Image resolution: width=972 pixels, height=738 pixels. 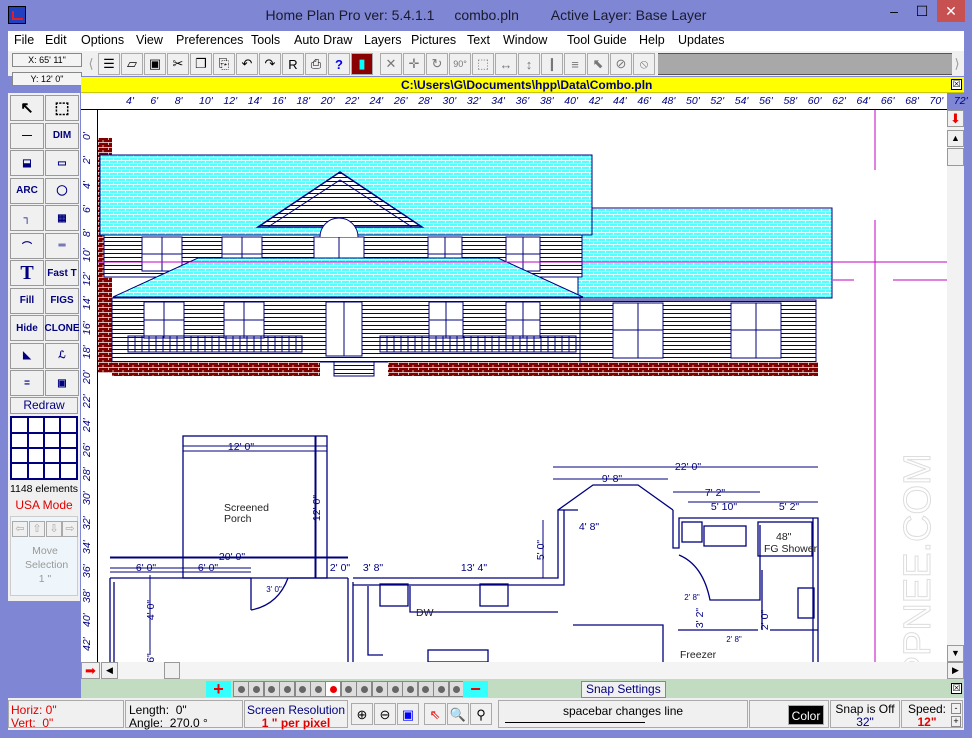 I want to click on paste-icon: ⎘, so click(x=224, y=64).